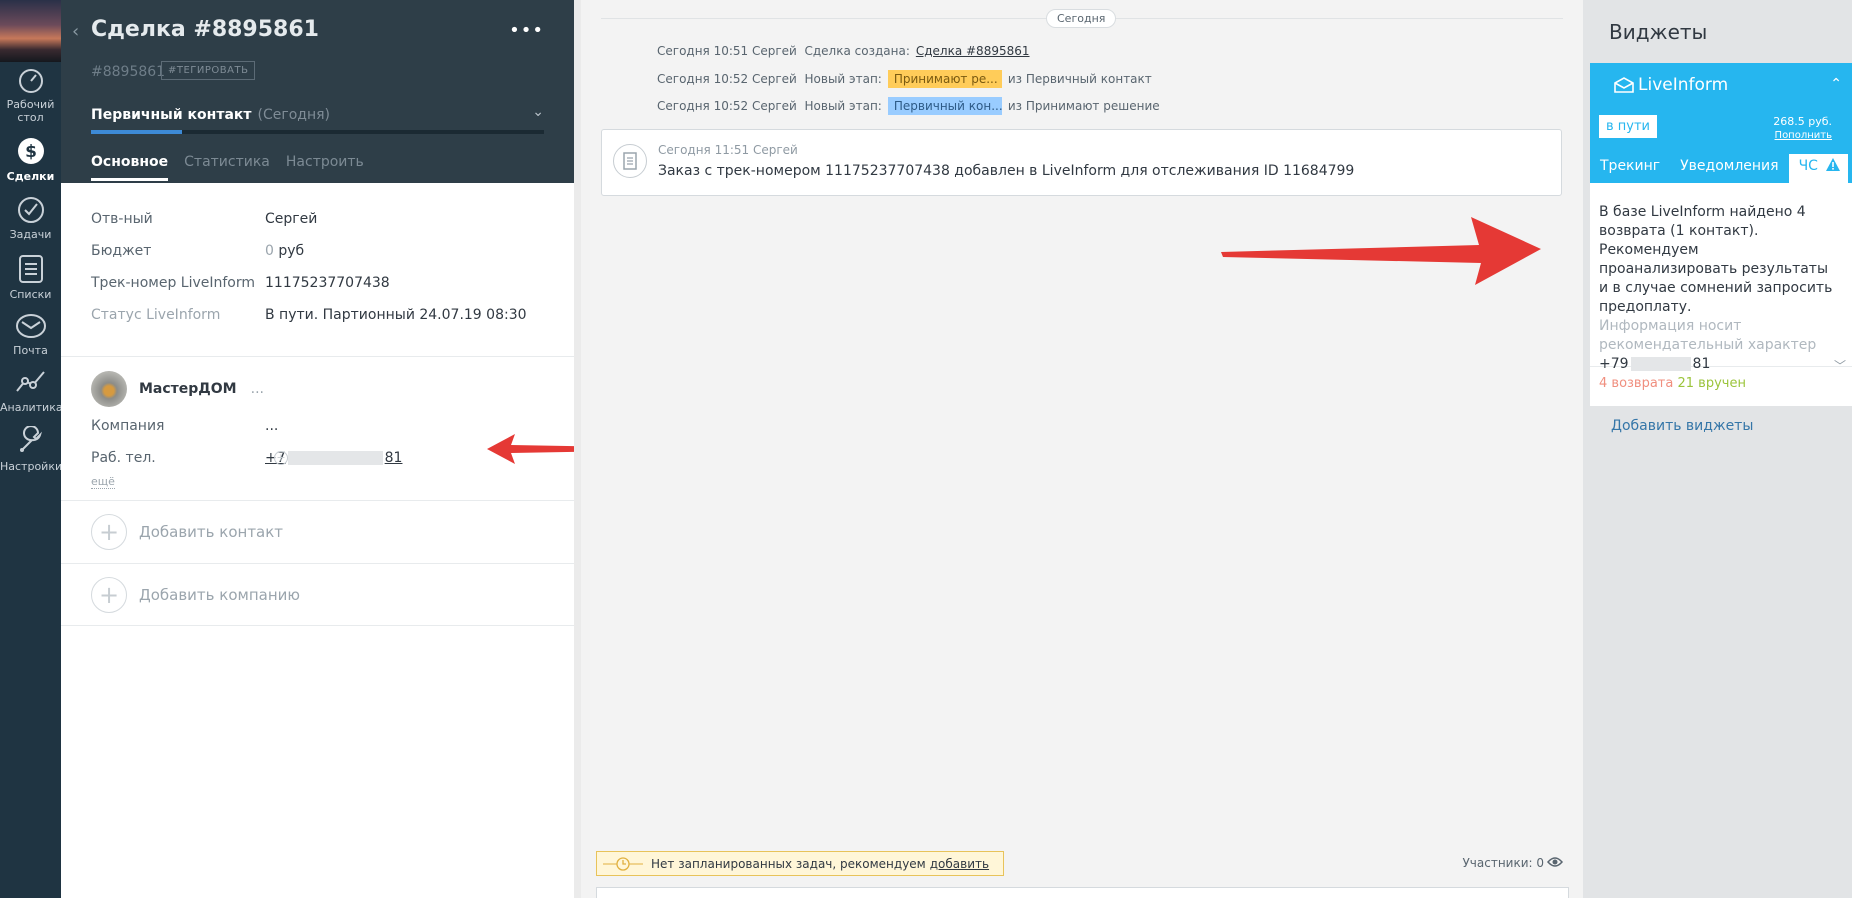  I want to click on field-value: 11175237707438, so click(327, 283).